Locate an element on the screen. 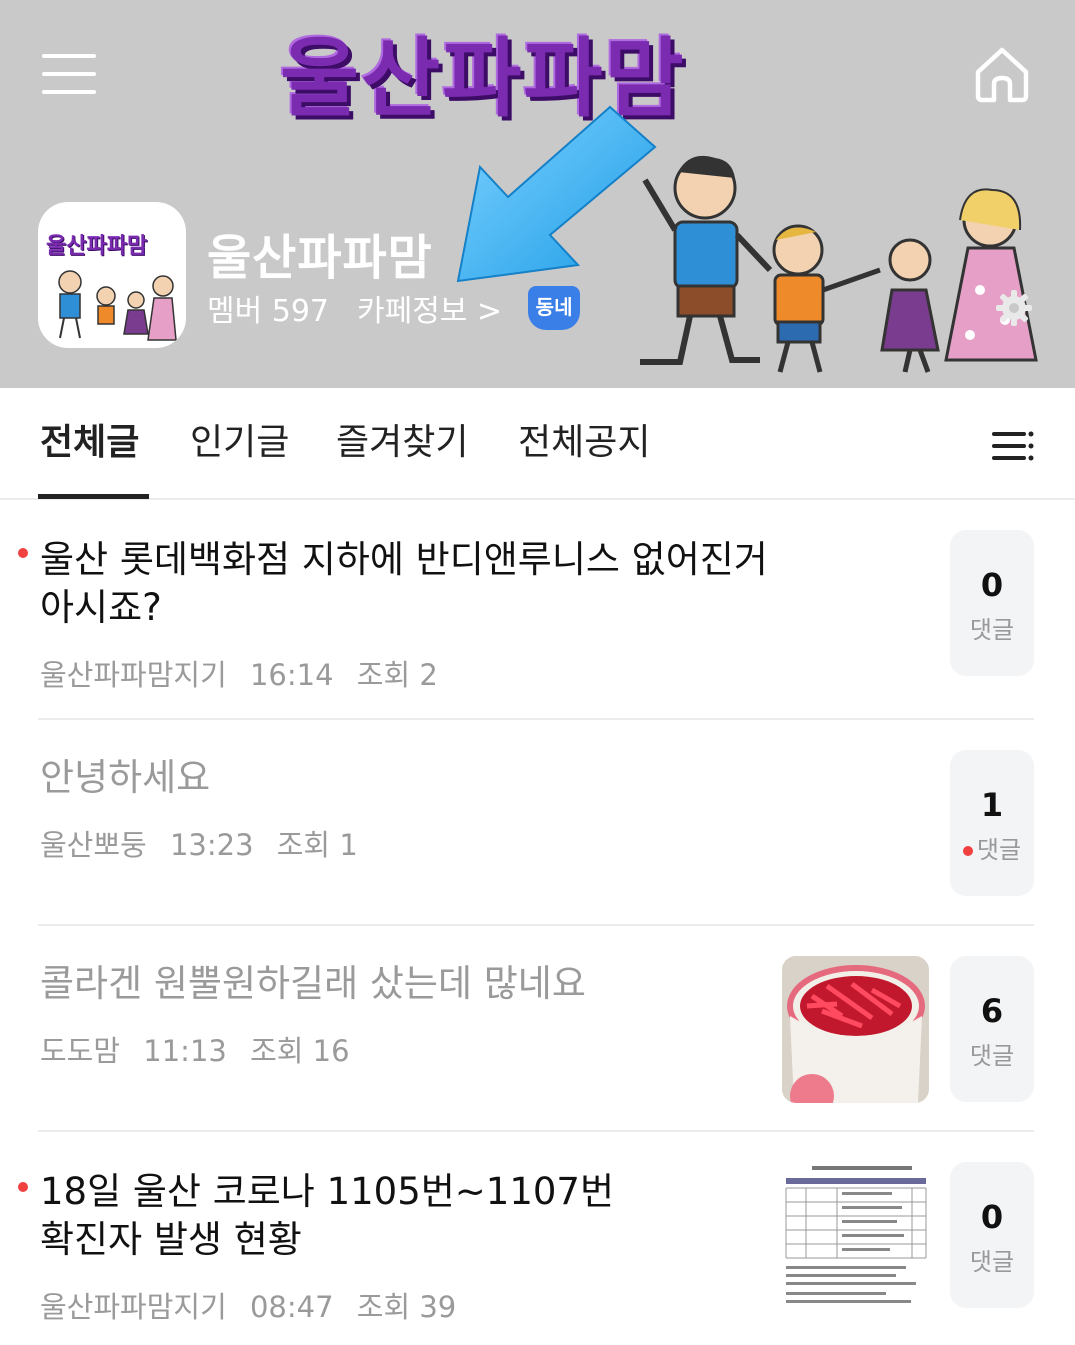 The width and height of the screenshot is (1075, 1345). post-views: 조회 2 is located at coordinates (397, 675).